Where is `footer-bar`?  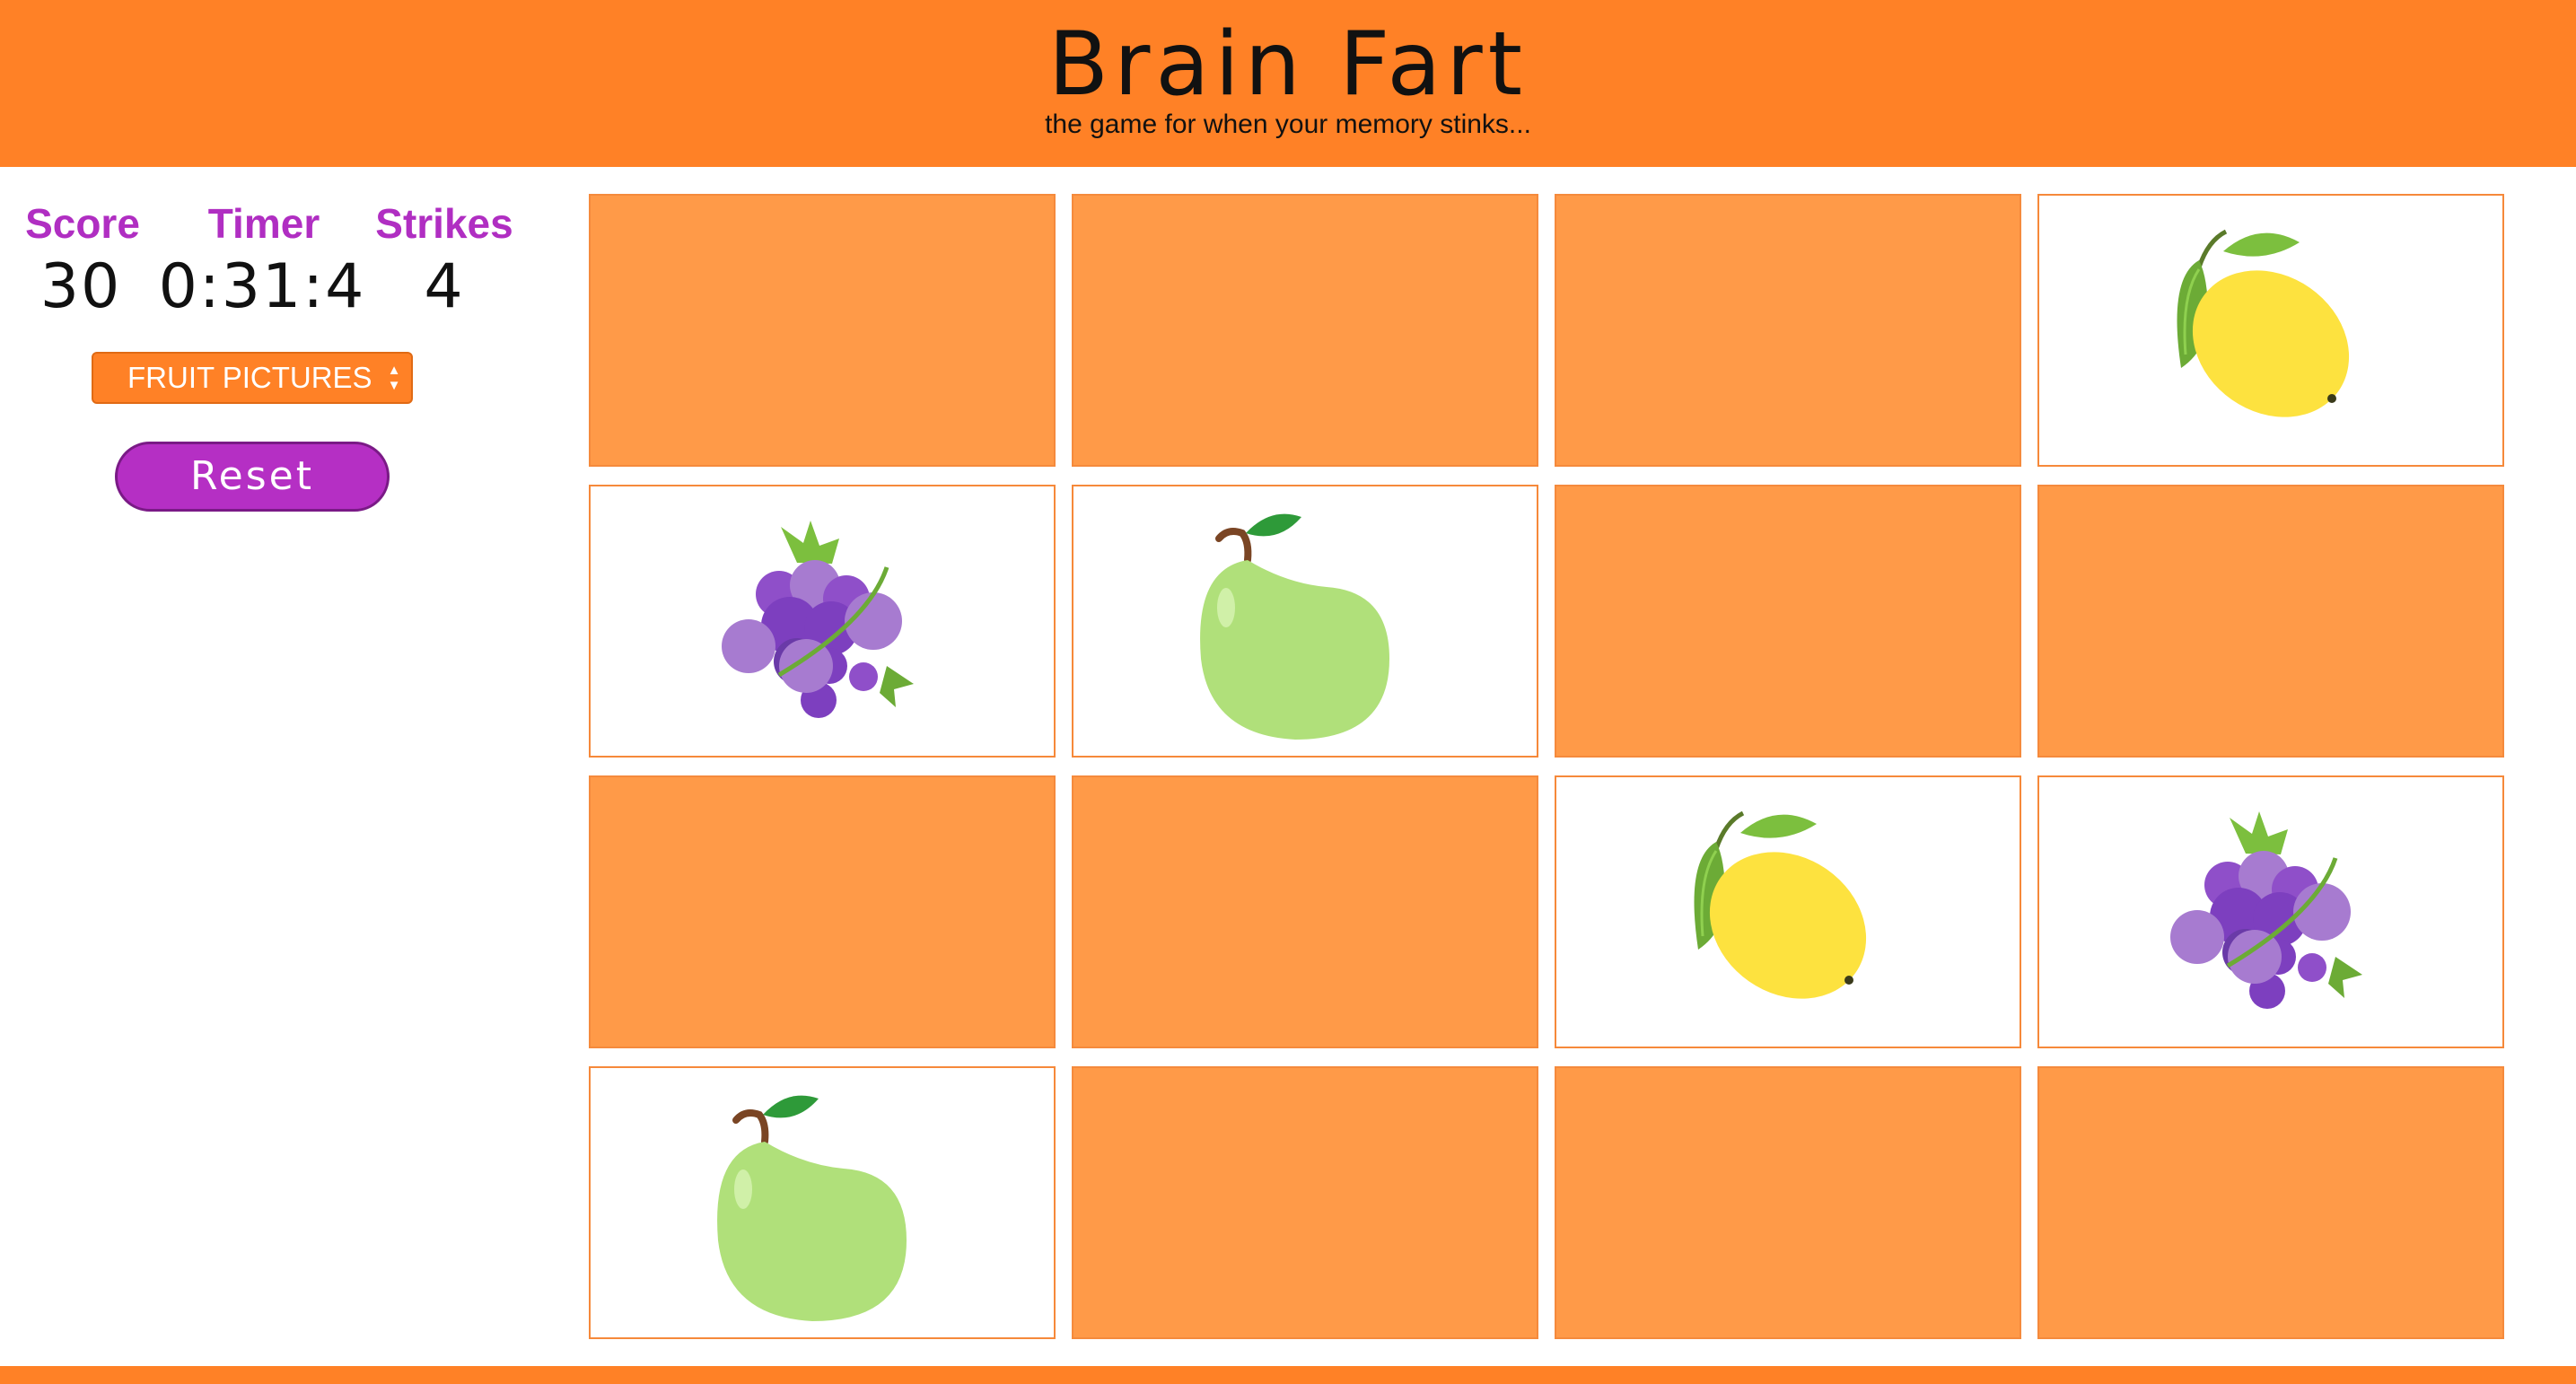
footer-bar is located at coordinates (1288, 1375).